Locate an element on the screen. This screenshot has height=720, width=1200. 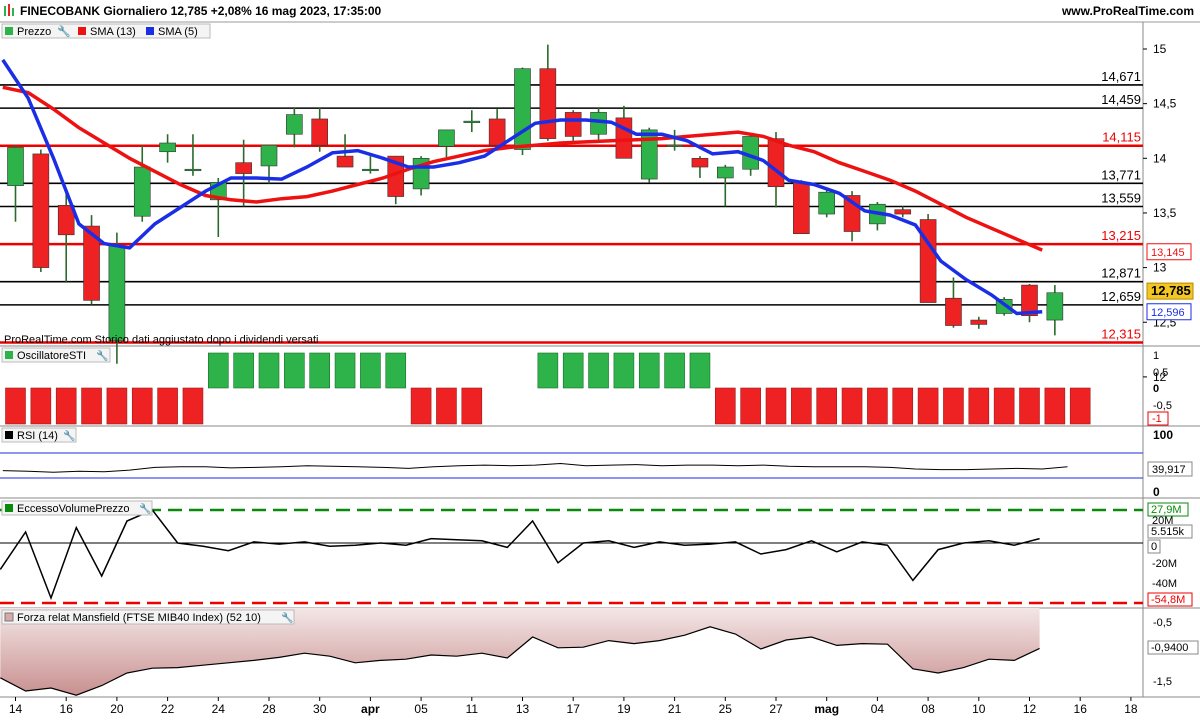
rsi-panel: RSI (14) 🔧 100 0 39,917 is located at coordinates (596, 463).